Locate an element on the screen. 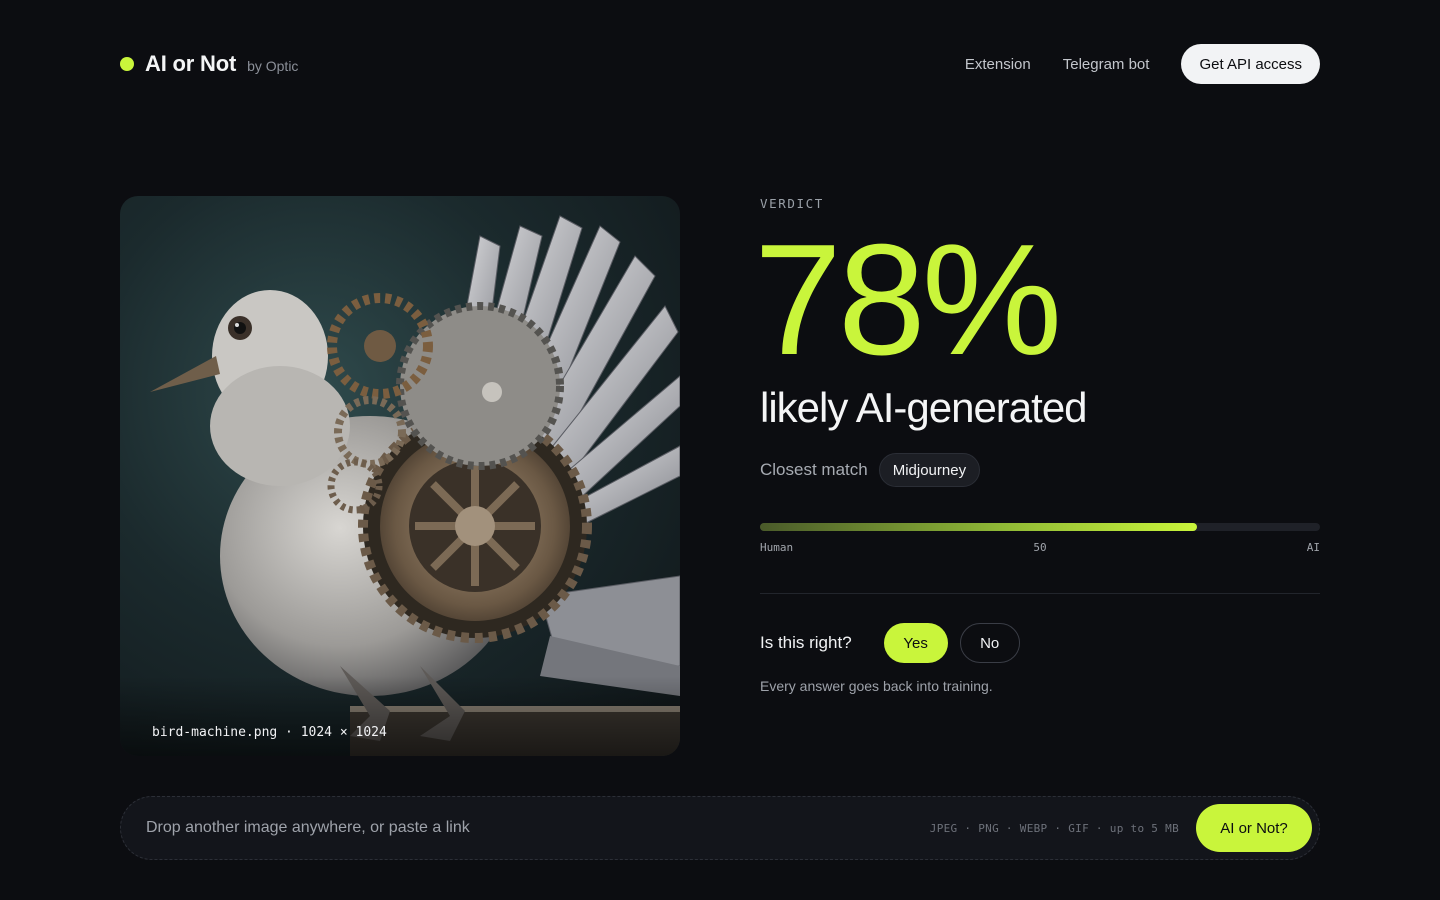 This screenshot has height=900, width=1440. confidence-meter is located at coordinates (1040, 527).